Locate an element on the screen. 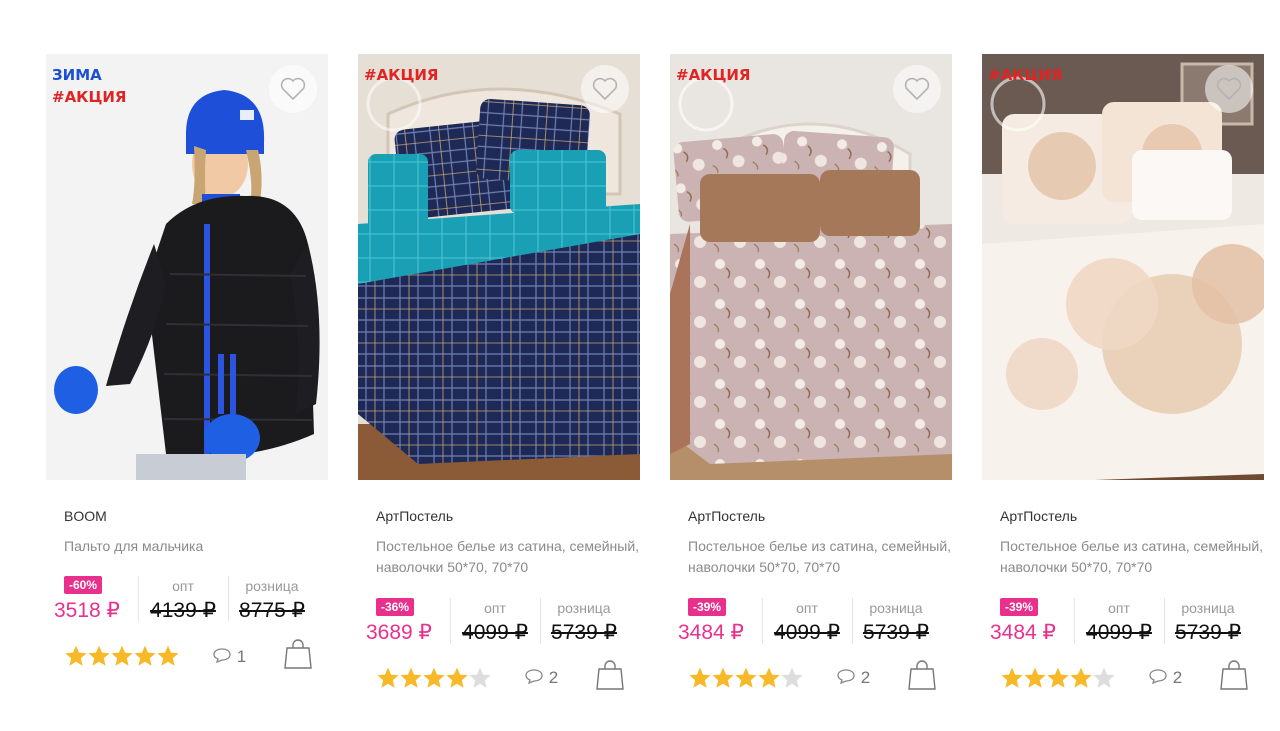 This screenshot has width=1280, height=731. comments-count: 1 is located at coordinates (241, 656).